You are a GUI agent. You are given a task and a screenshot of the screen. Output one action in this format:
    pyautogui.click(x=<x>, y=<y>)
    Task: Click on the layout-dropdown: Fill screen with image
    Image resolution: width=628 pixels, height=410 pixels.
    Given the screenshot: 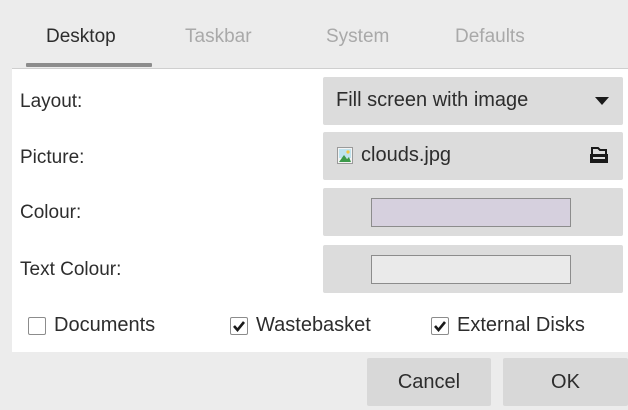 What is the action you would take?
    pyautogui.click(x=473, y=101)
    